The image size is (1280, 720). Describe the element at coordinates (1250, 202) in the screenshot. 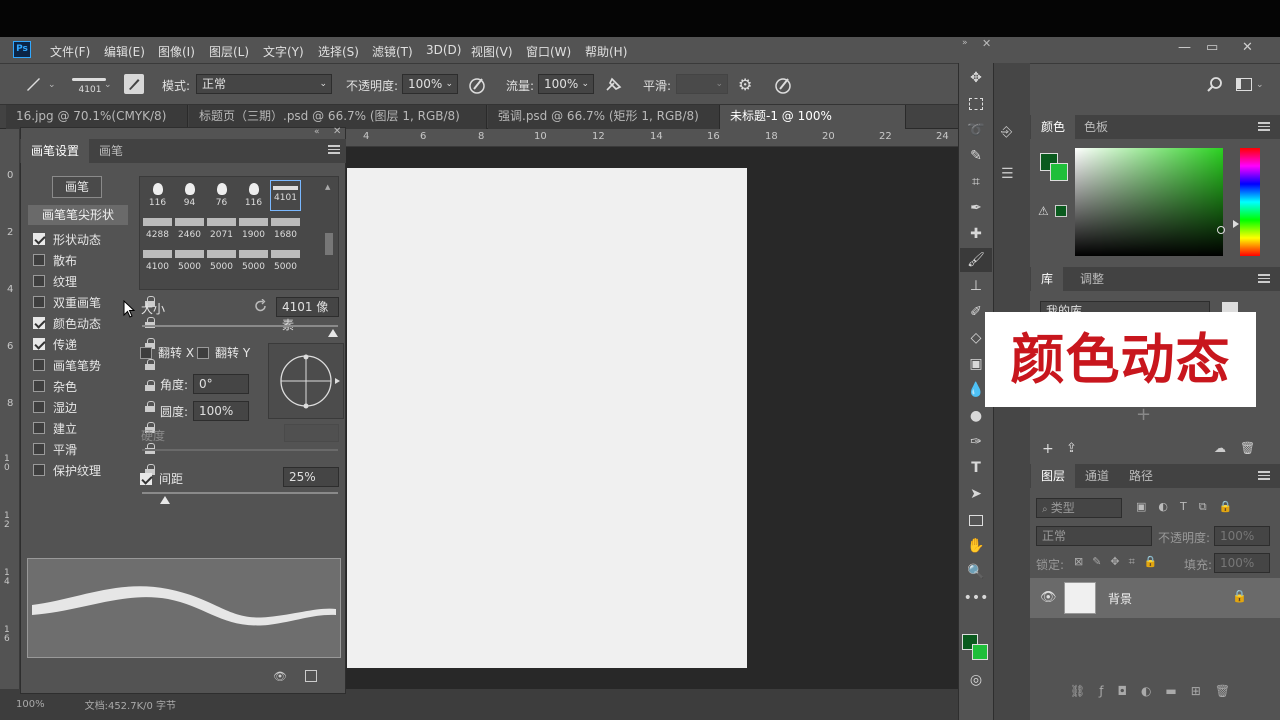

I see `hue-slider` at that location.